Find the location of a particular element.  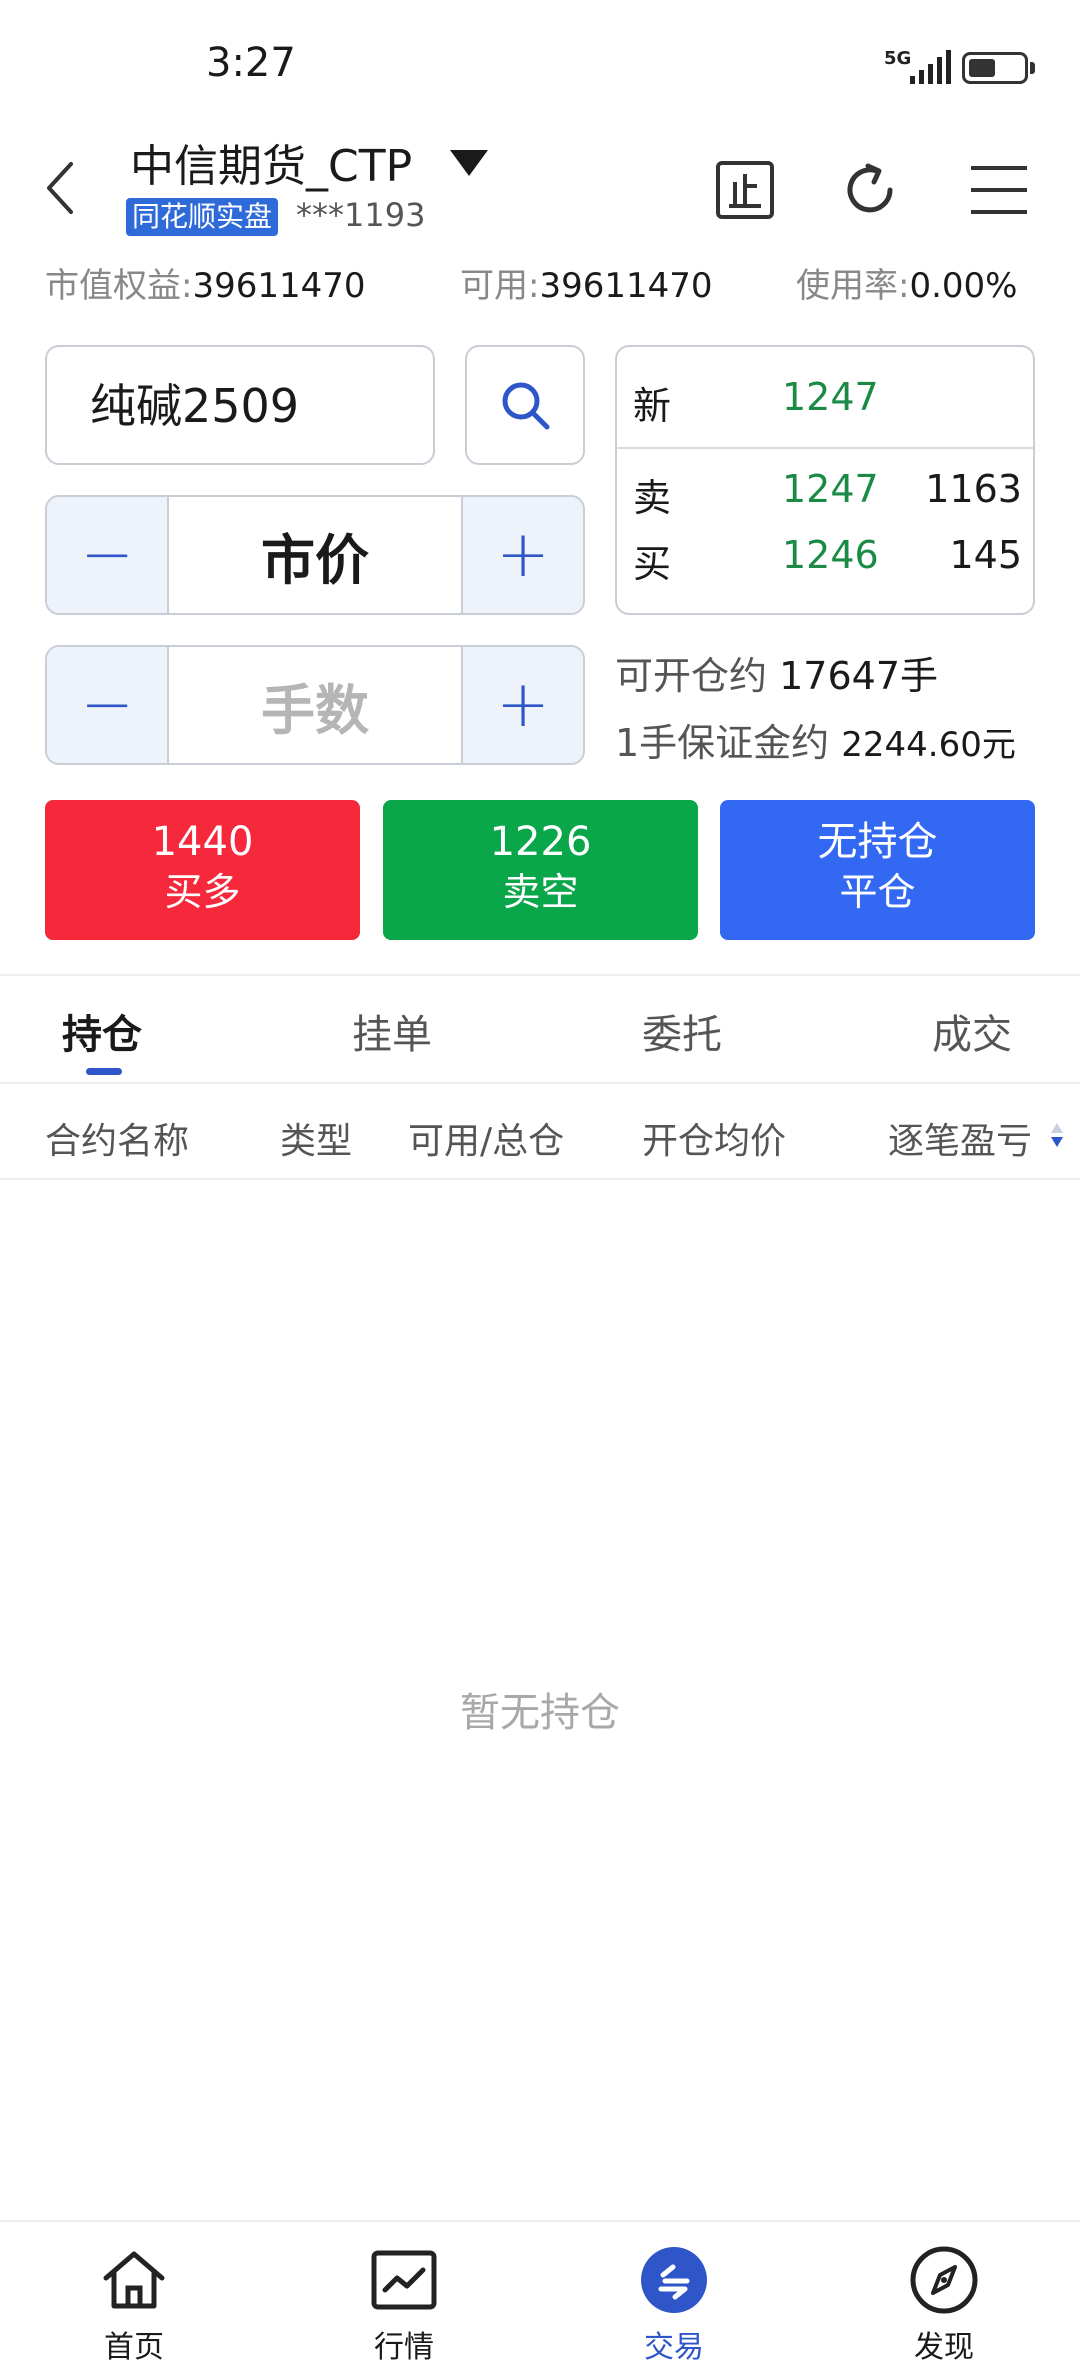

buy-long-button: 1440 买多 is located at coordinates (202, 870).